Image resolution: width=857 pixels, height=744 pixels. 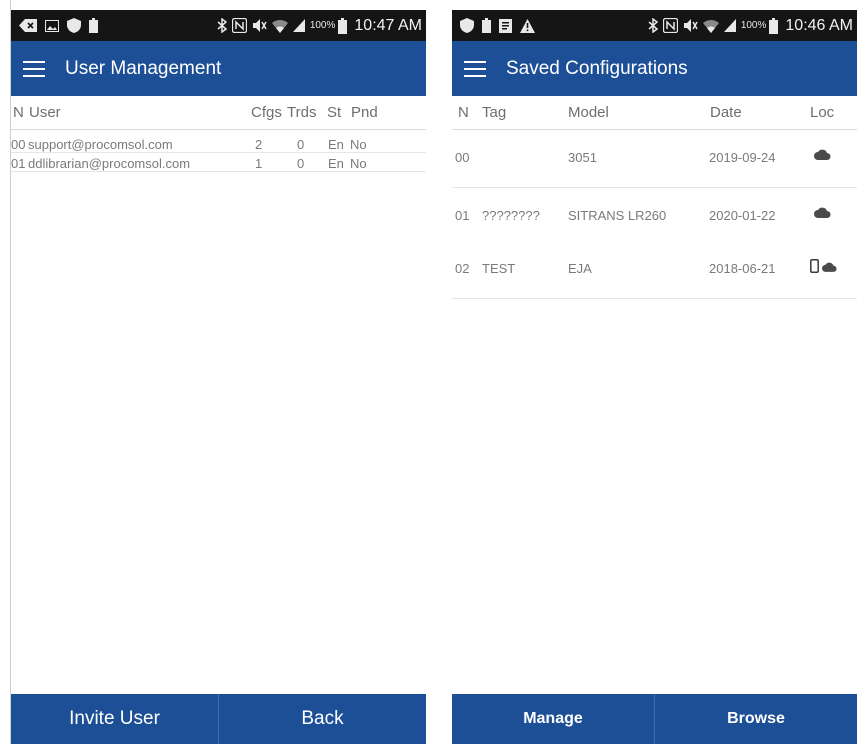 I want to click on row-date: 2019-09-24, so click(x=742, y=157).